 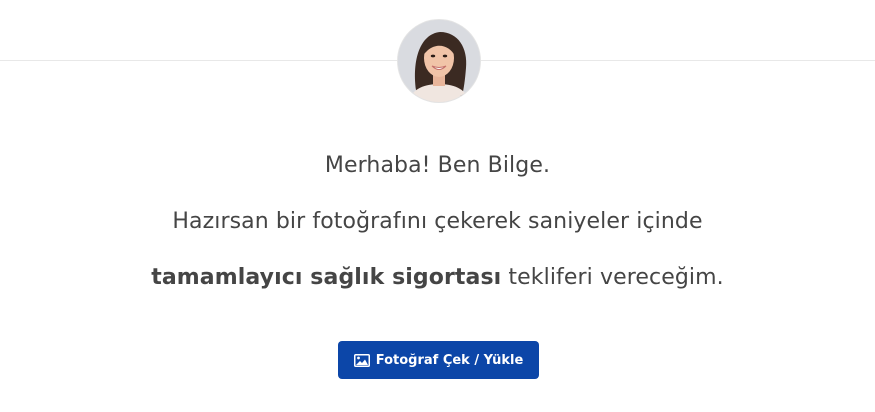 I want to click on greeting-line-3-rest: tekliferi vereceğim., so click(x=612, y=277).